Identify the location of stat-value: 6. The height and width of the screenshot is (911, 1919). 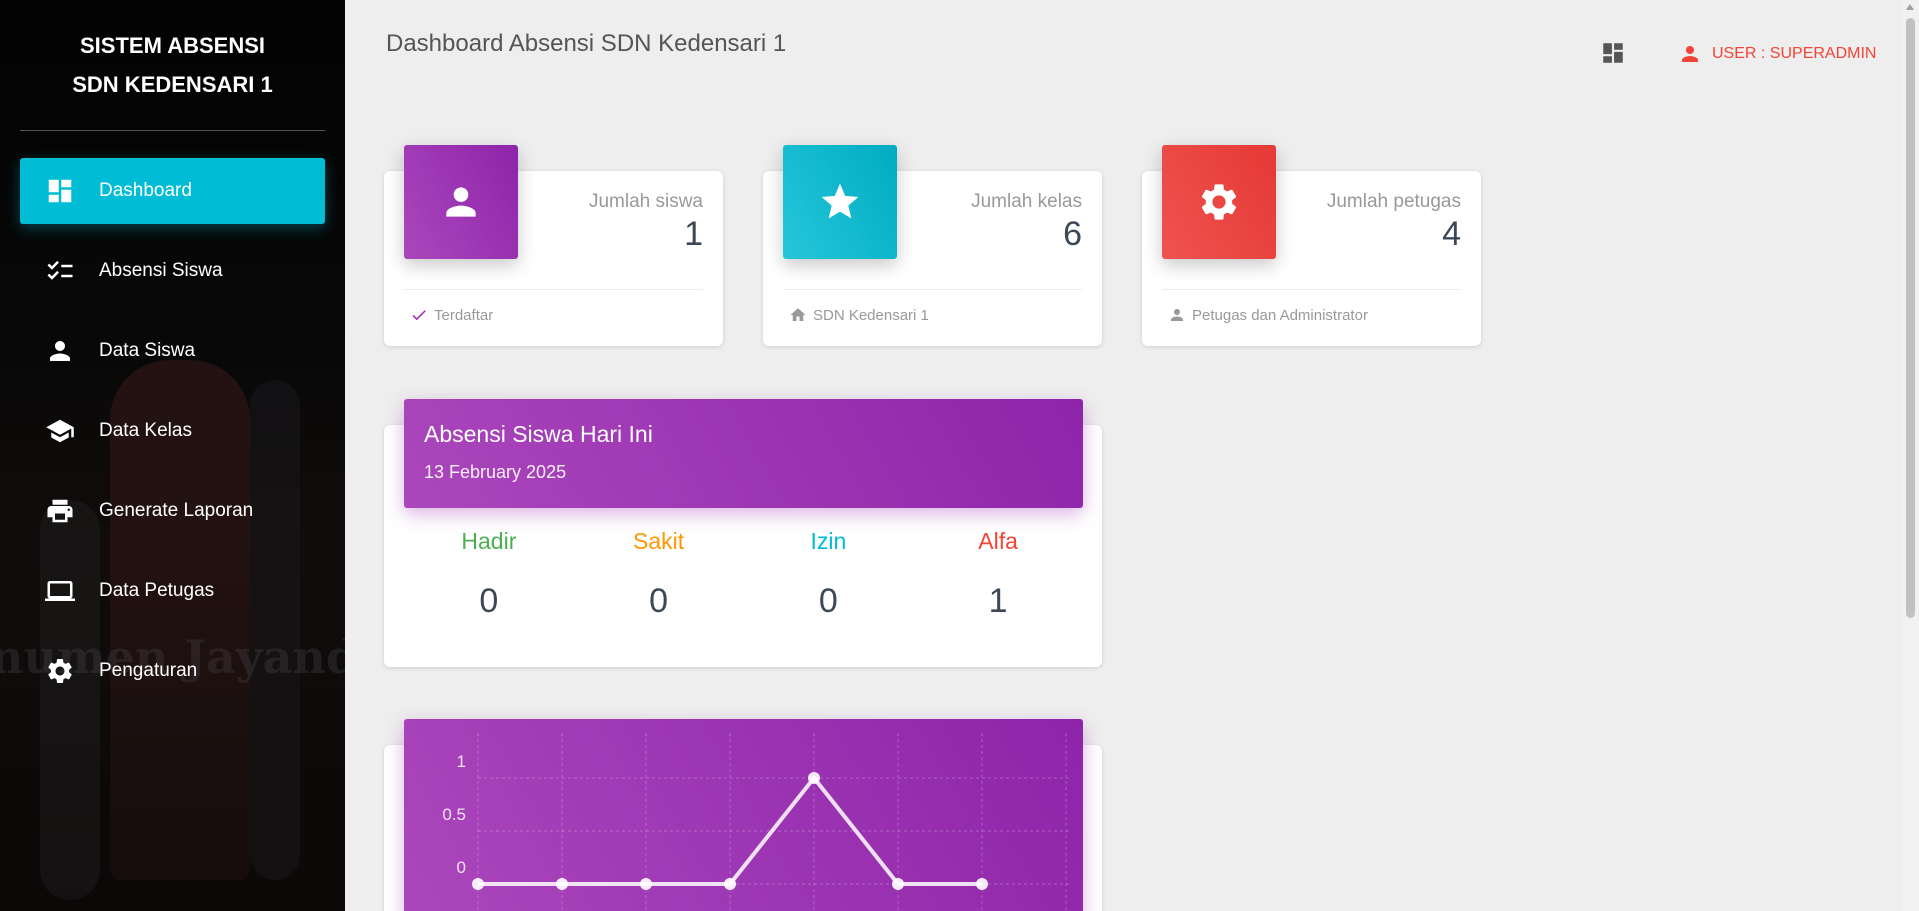
(1072, 234).